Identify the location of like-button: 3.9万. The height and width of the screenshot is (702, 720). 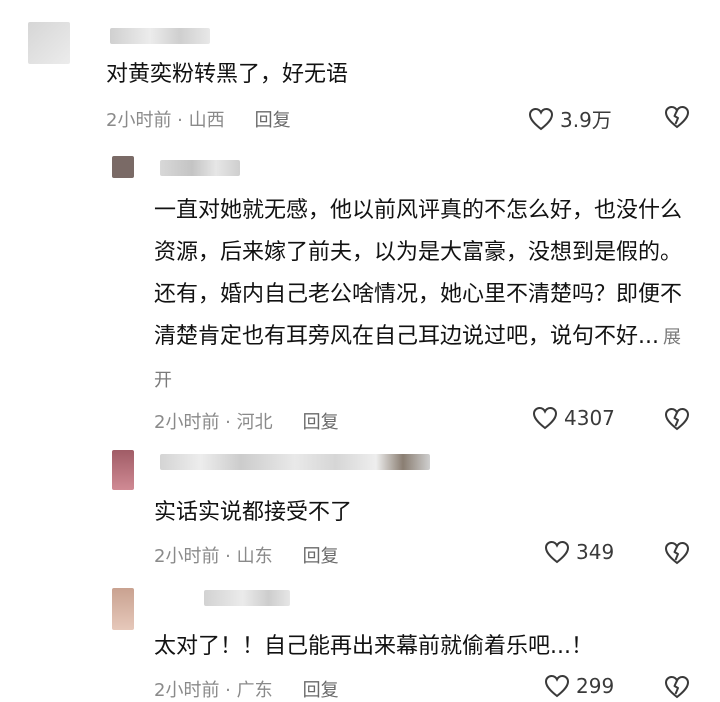
(570, 118).